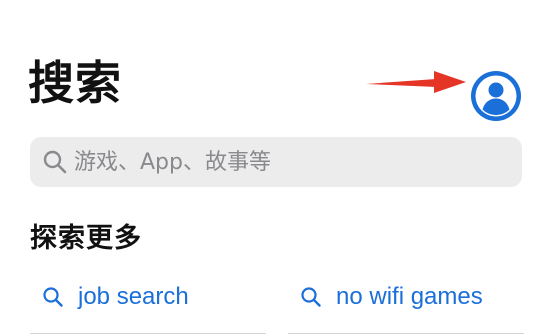 This screenshot has width=550, height=336. I want to click on suggestion-item-job-search: job search, so click(115, 297).